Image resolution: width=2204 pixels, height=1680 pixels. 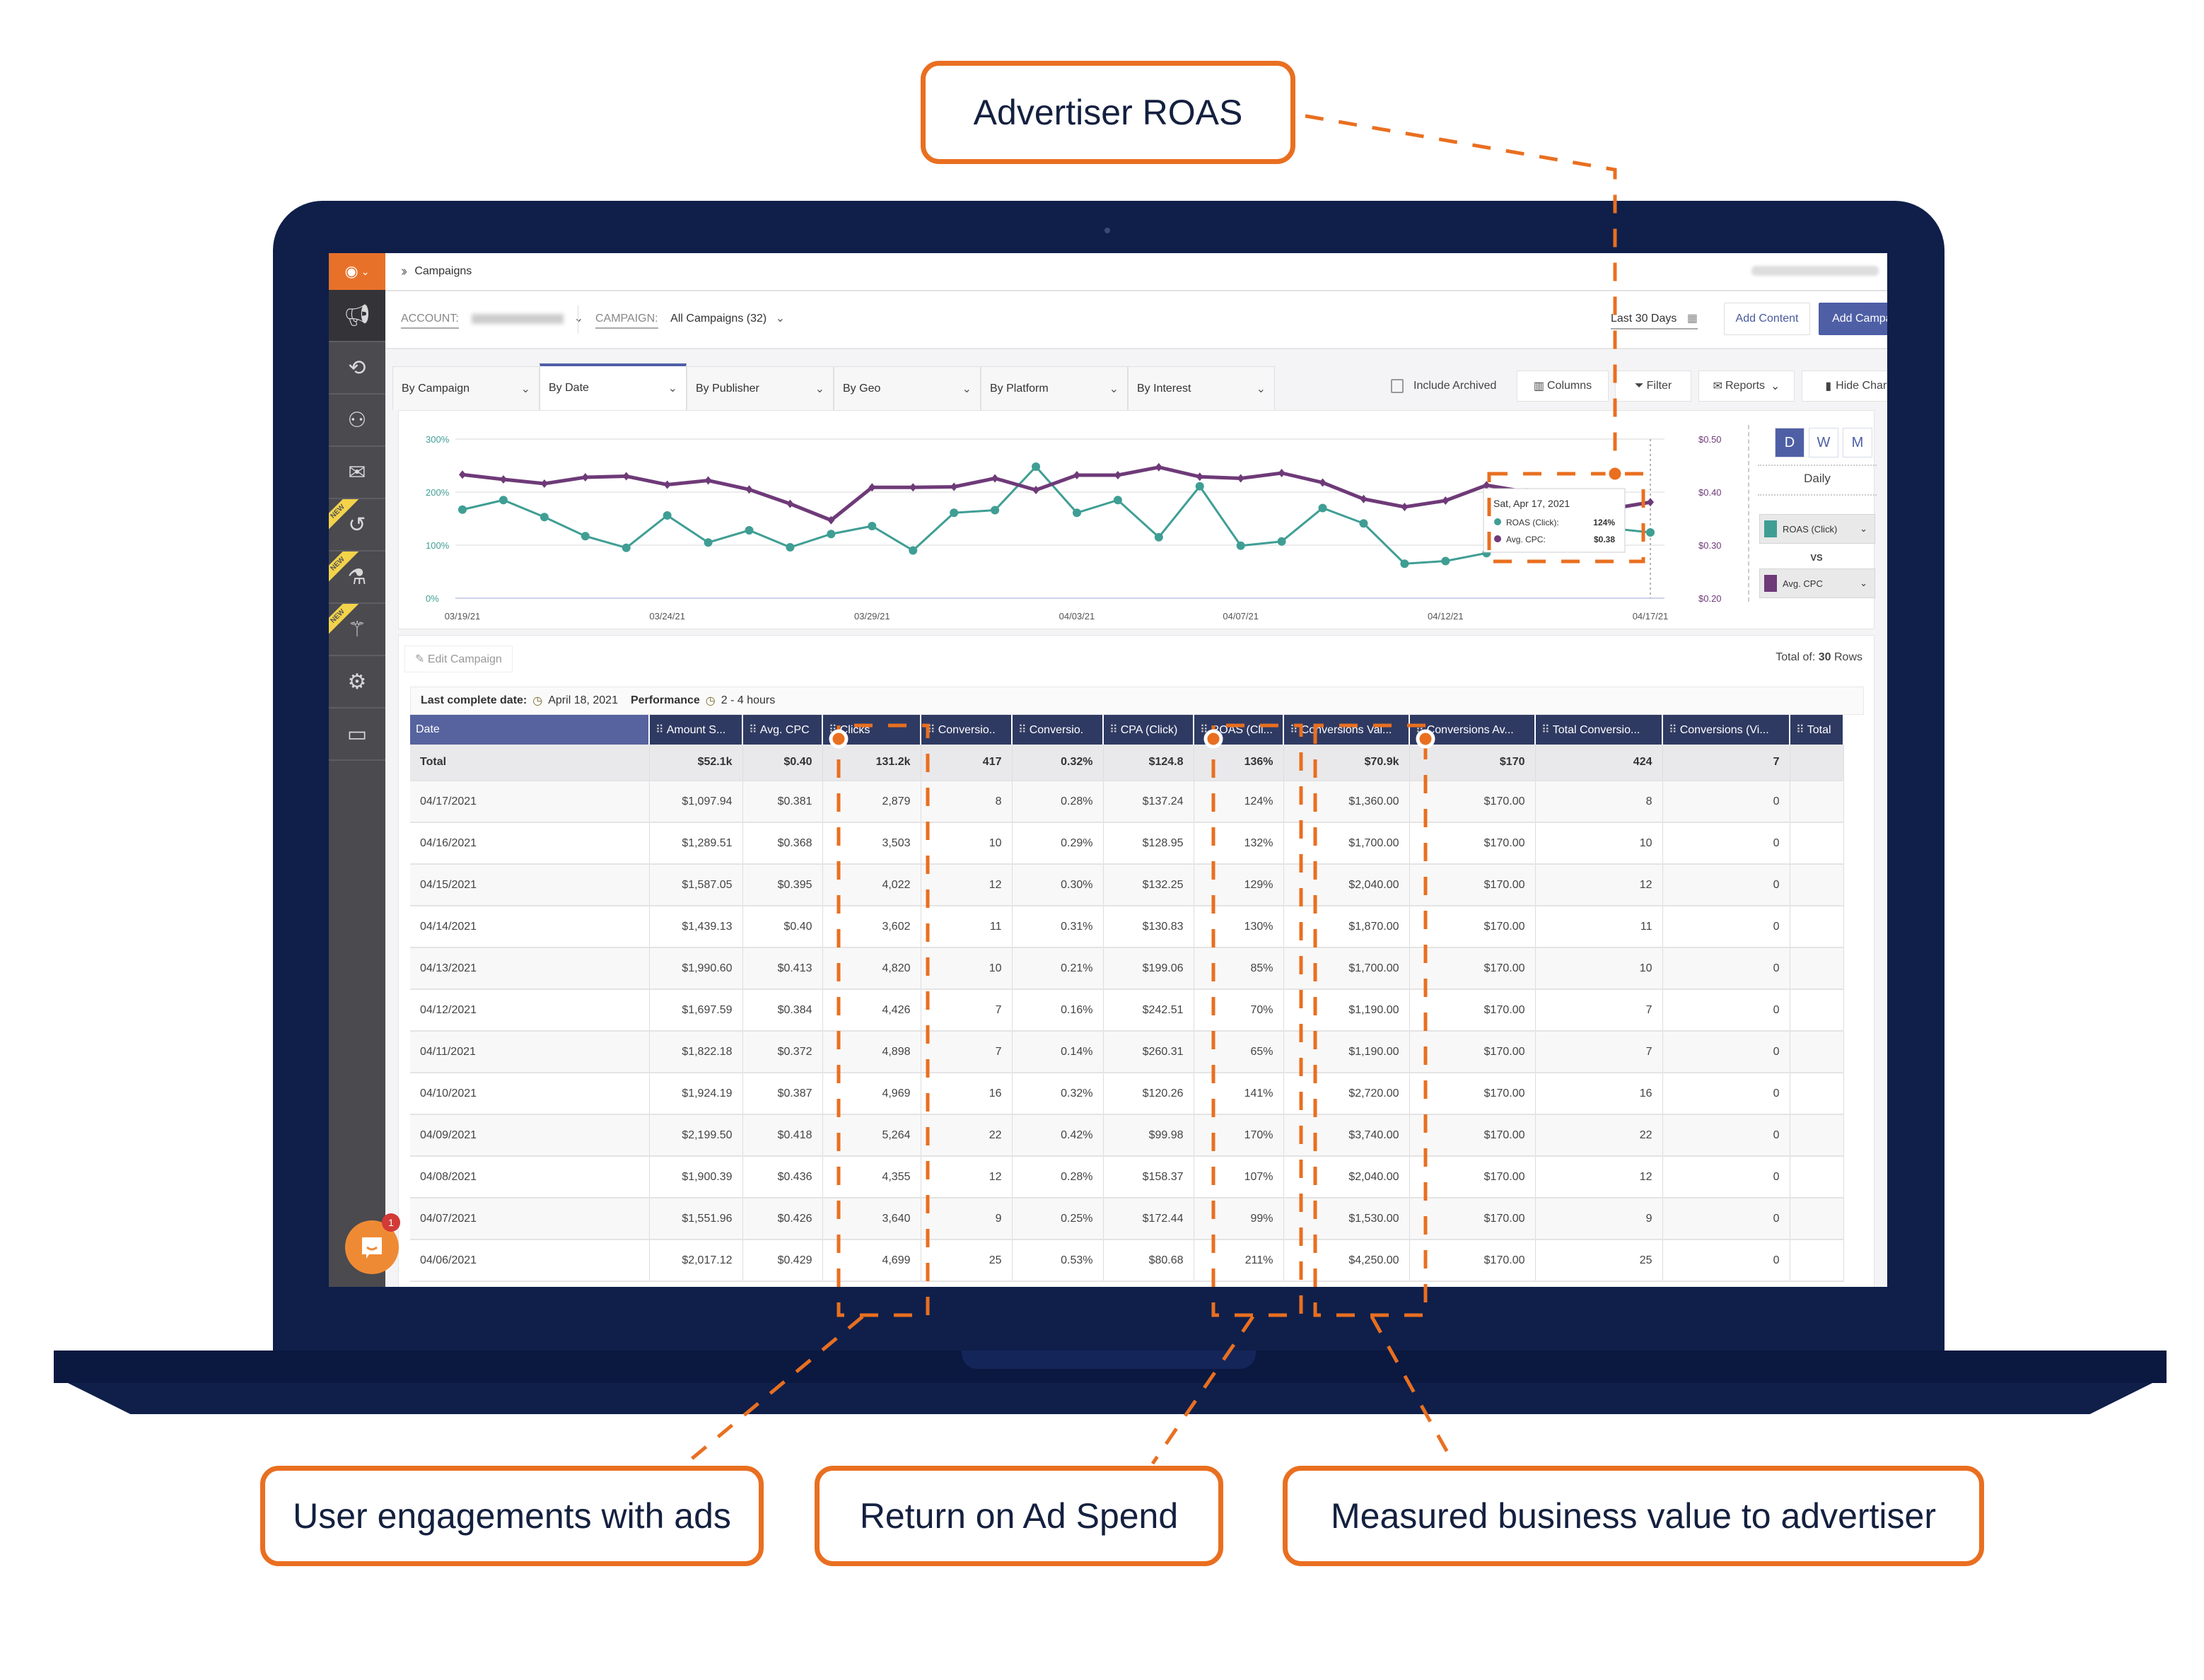 What do you see at coordinates (1461, 294) in the screenshot?
I see `roas-connector` at bounding box center [1461, 294].